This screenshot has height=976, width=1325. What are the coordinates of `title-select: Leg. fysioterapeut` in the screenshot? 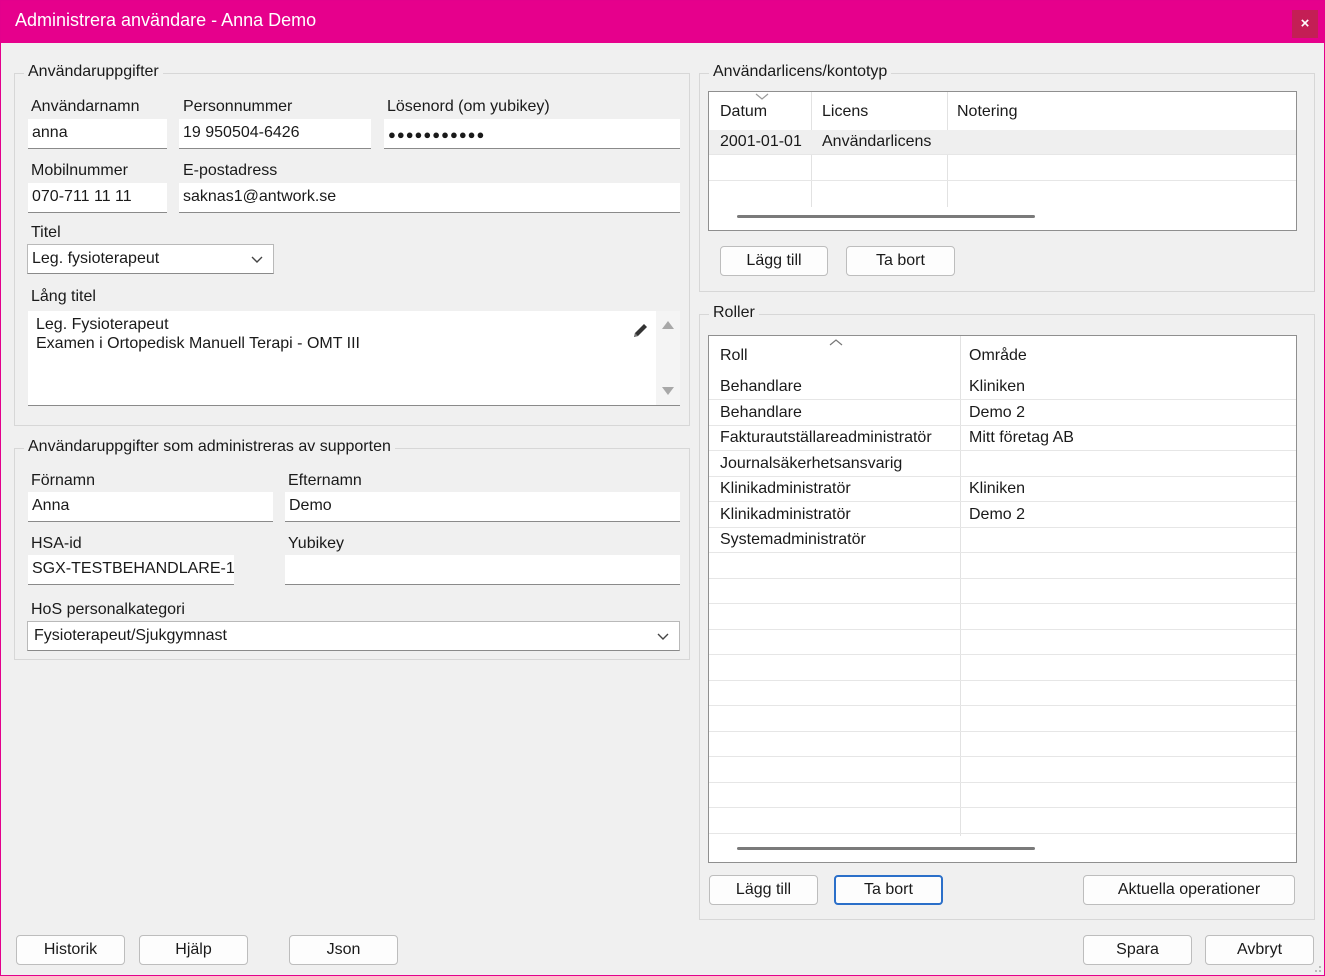 It's located at (150, 259).